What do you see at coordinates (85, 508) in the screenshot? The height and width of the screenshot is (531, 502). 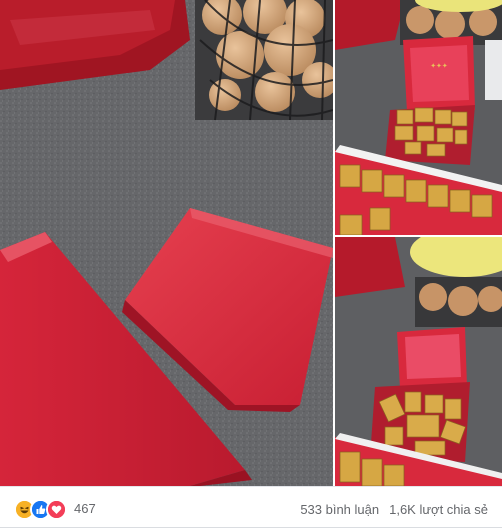 I see `reaction-count: 467` at bounding box center [85, 508].